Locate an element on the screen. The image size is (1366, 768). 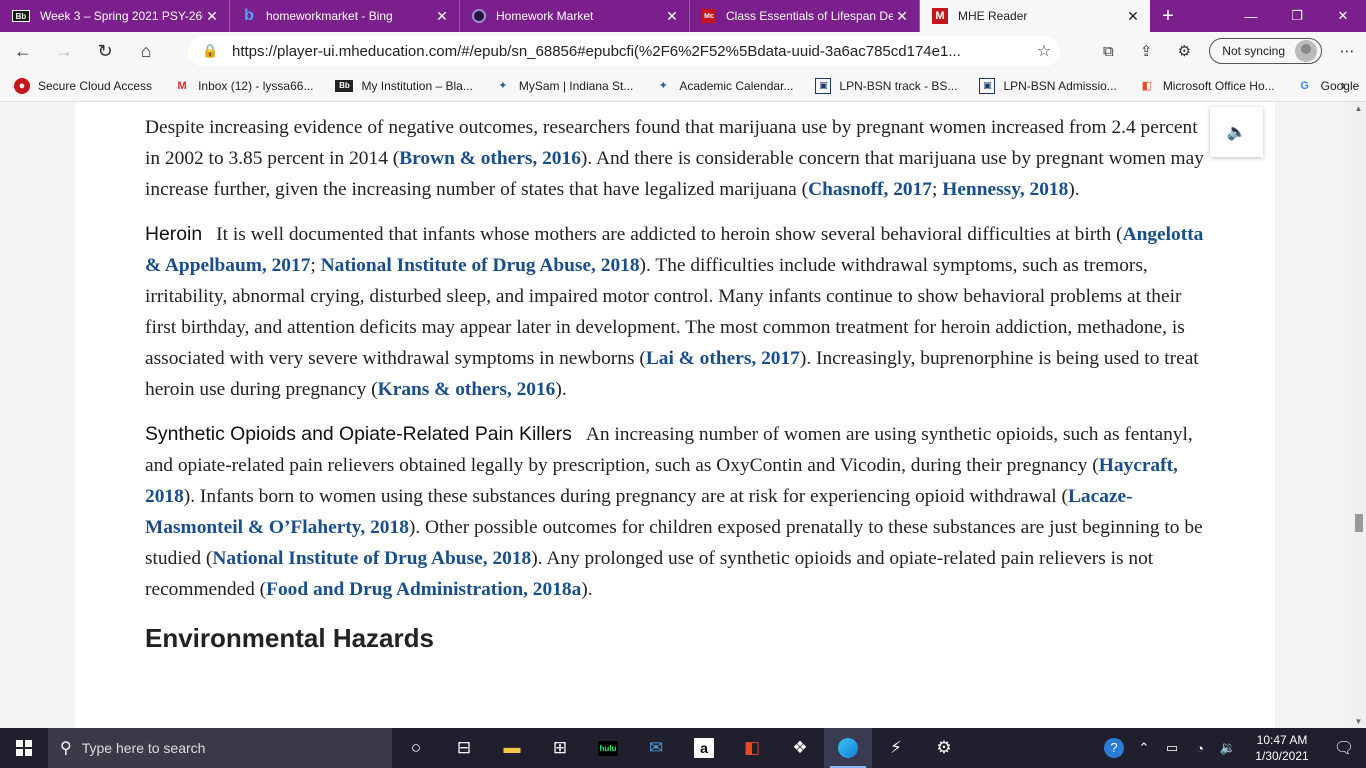
edge-icon is located at coordinates (848, 748).